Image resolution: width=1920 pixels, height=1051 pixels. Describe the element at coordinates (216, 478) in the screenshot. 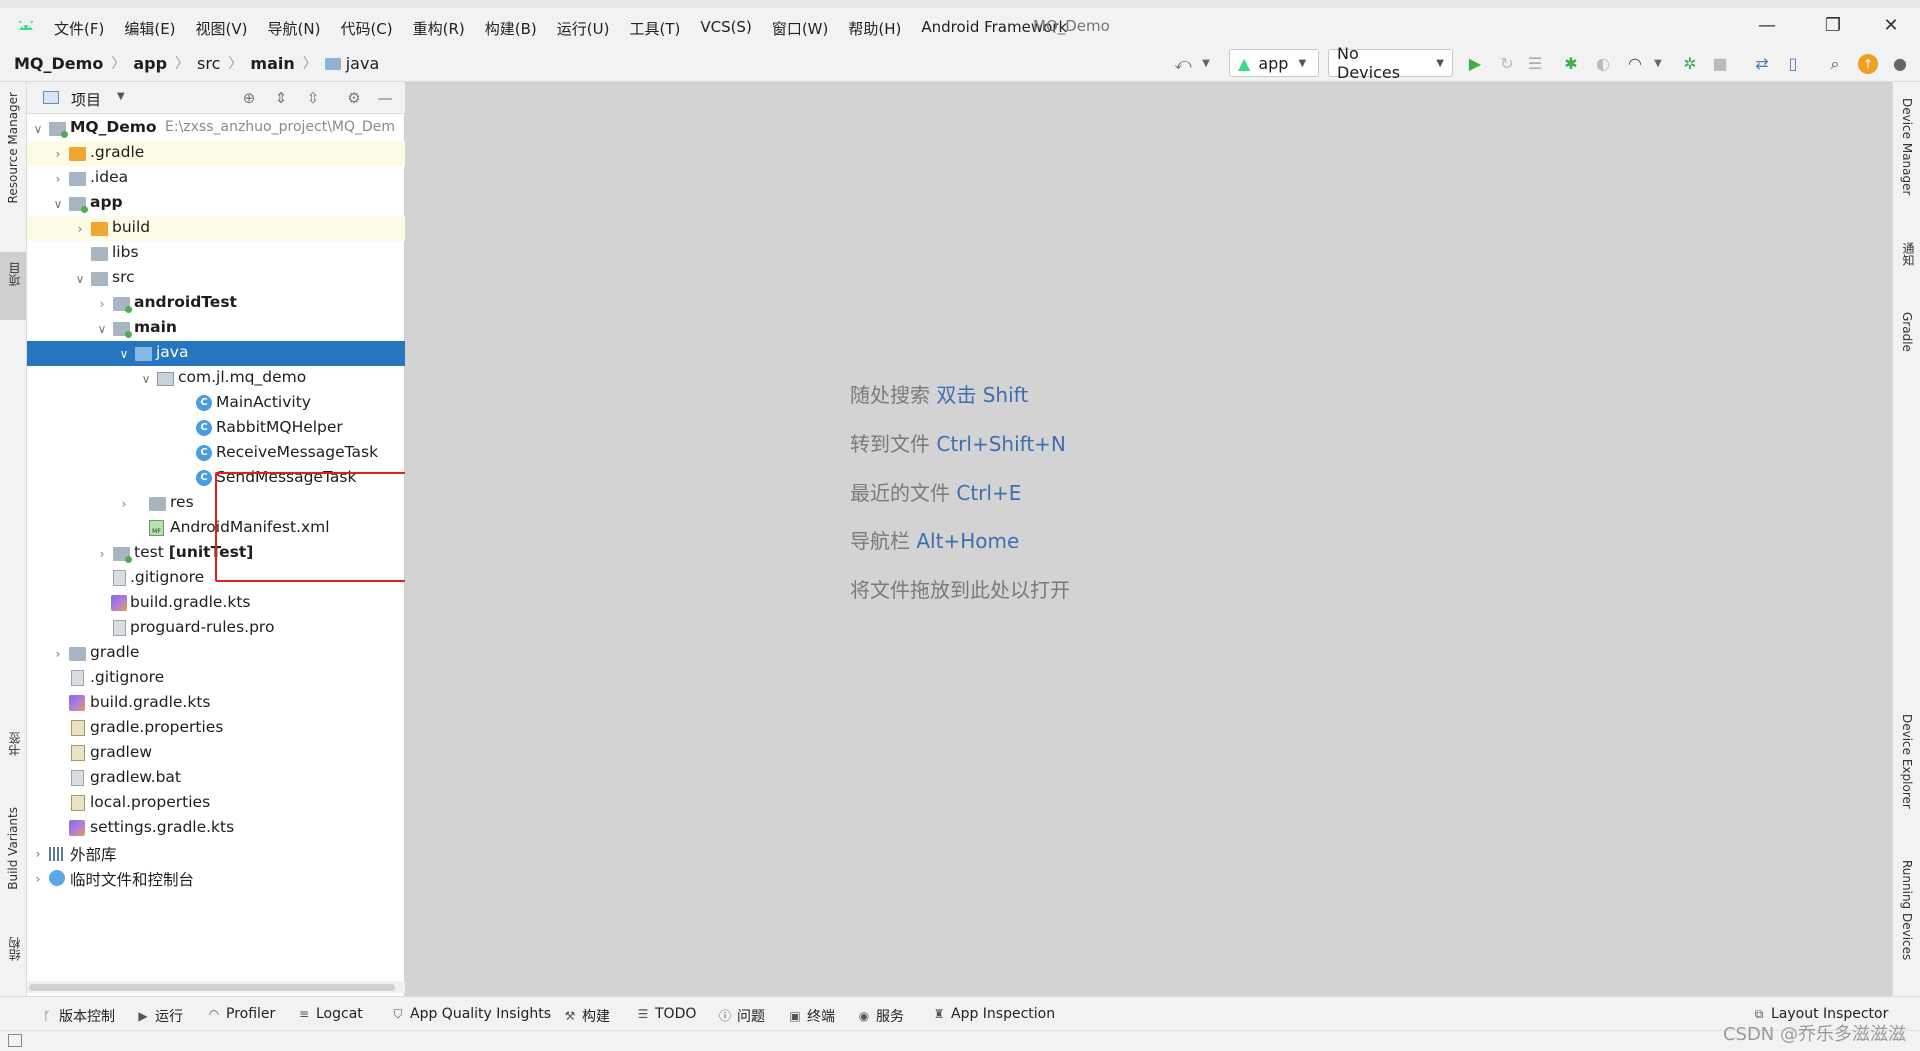

I see `tree-item-send-message-task: C SendMessageTask` at that location.